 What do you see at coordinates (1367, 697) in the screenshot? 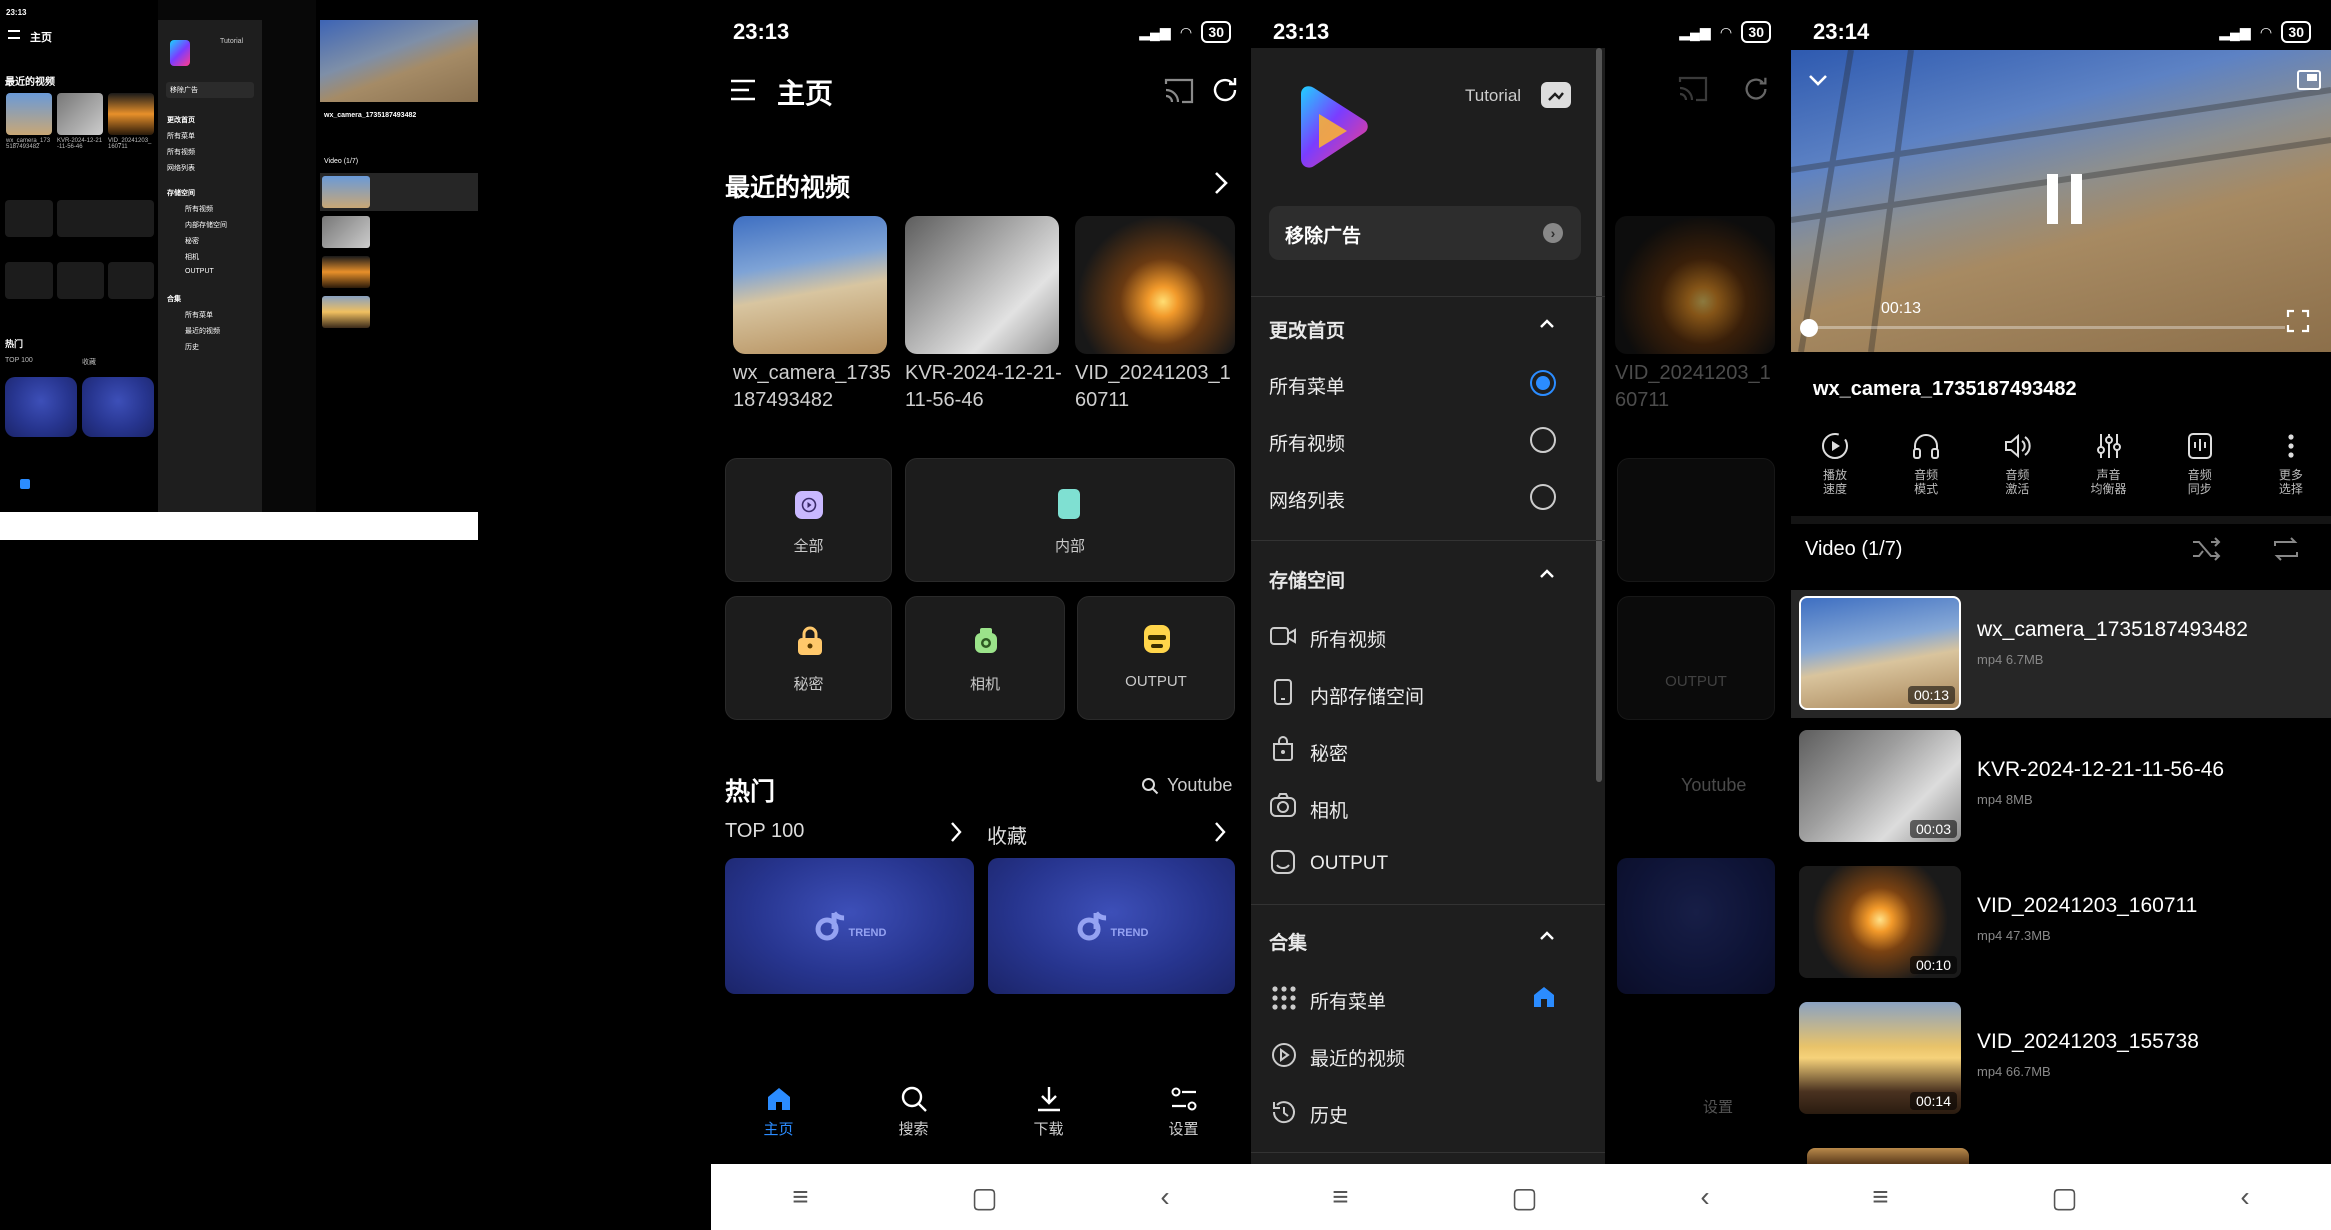
I see `storage-internal-label: 内部存储空间` at bounding box center [1367, 697].